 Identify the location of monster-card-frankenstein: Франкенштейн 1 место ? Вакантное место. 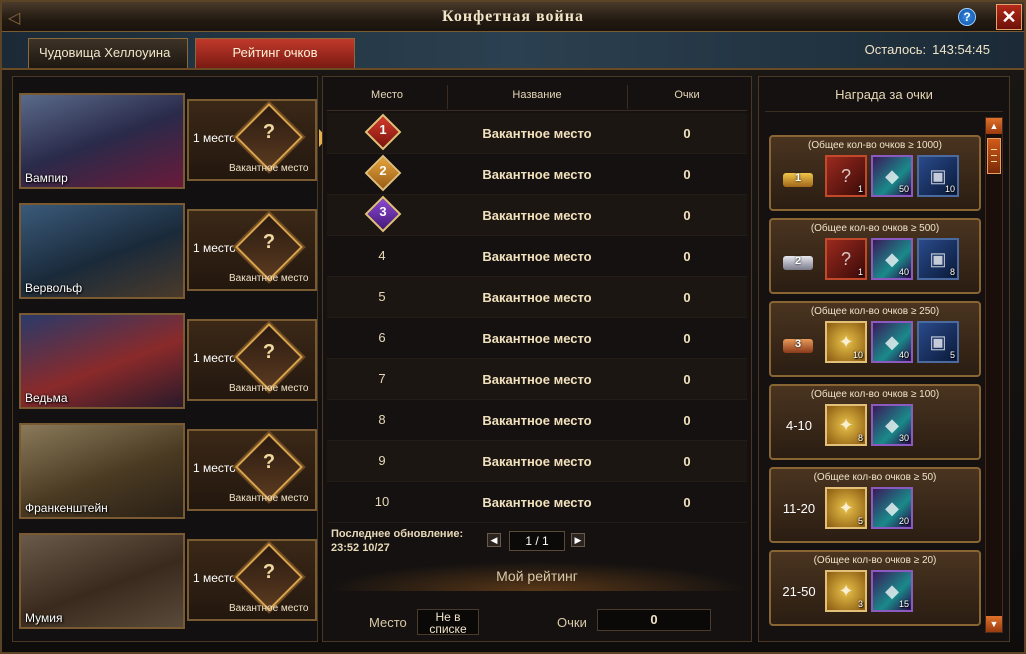
(168, 470).